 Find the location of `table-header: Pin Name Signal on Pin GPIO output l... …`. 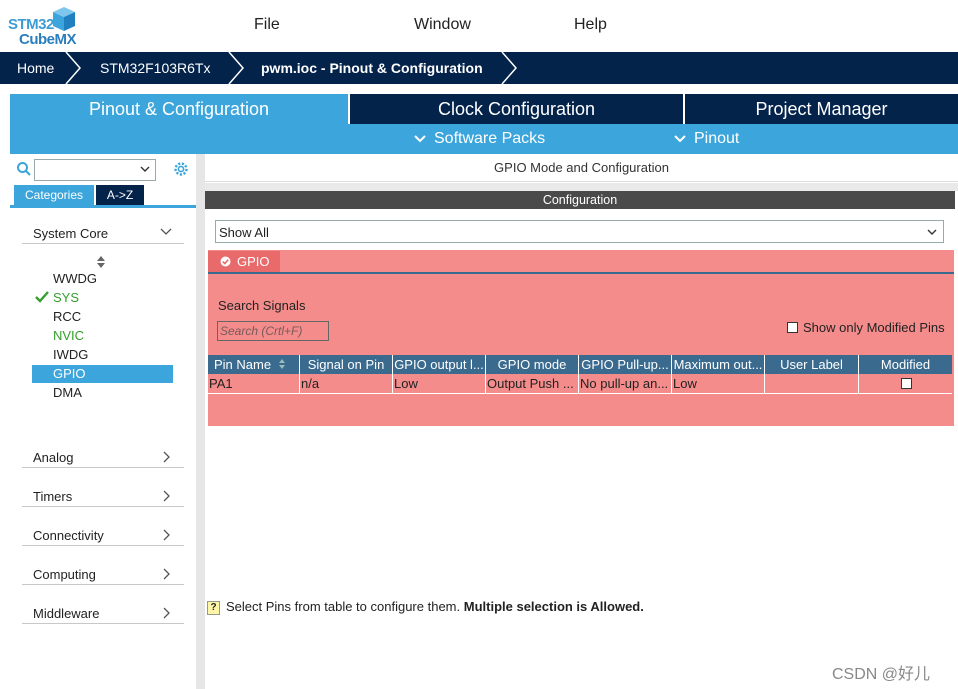

table-header: Pin Name Signal on Pin GPIO output l... … is located at coordinates (580, 364).